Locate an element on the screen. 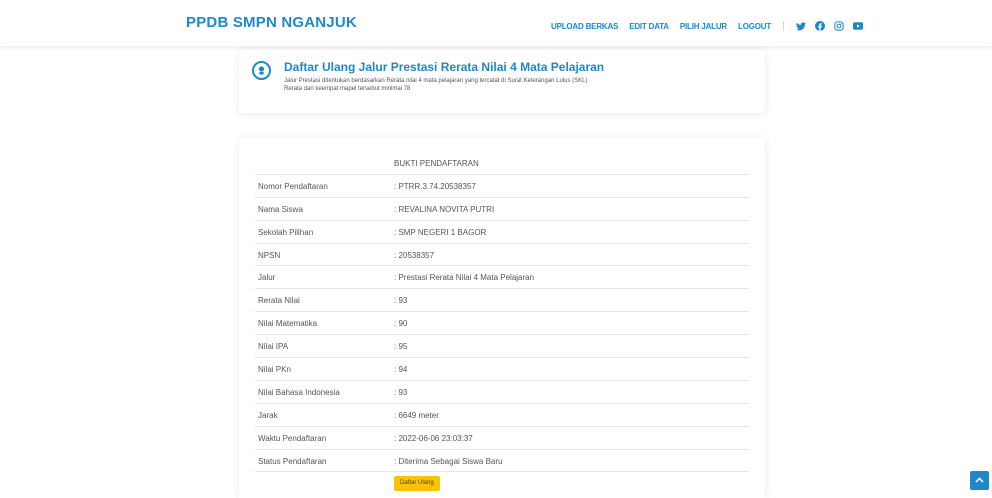 The image size is (992, 498). row-label: Jalur is located at coordinates (267, 278).